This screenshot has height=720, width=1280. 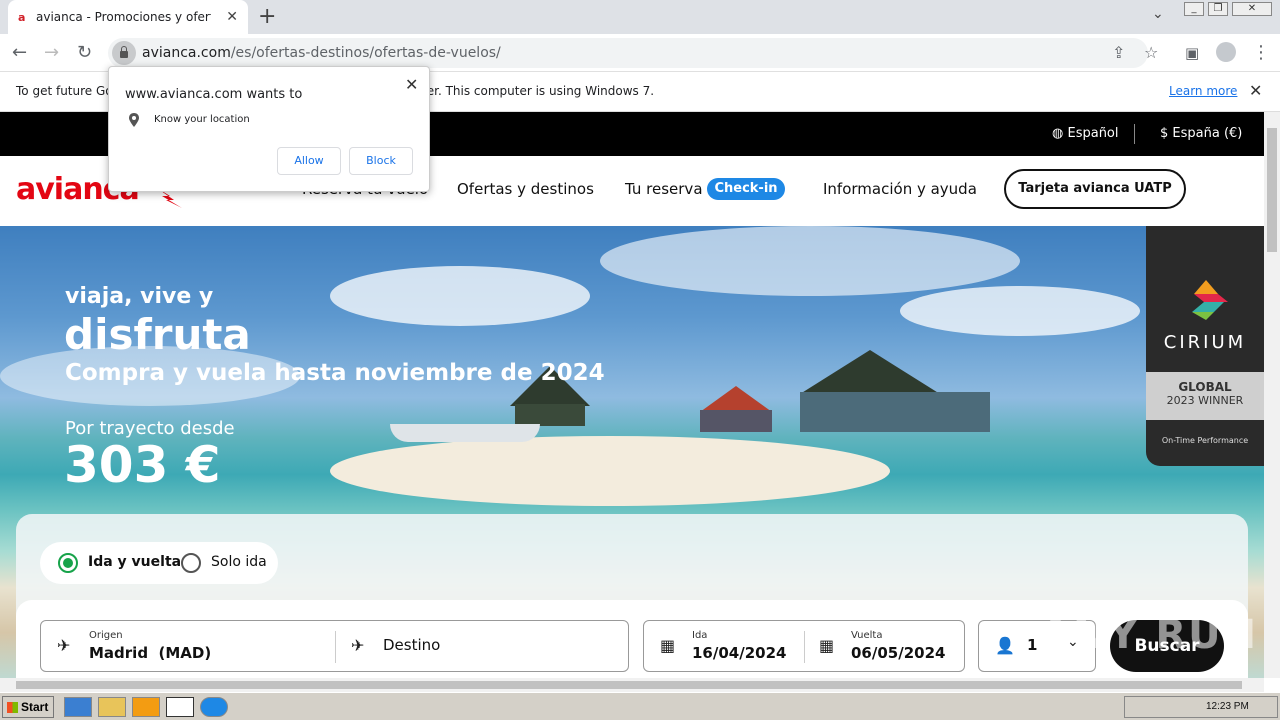 What do you see at coordinates (64, 645) in the screenshot?
I see `takeoff-icon: ✈` at bounding box center [64, 645].